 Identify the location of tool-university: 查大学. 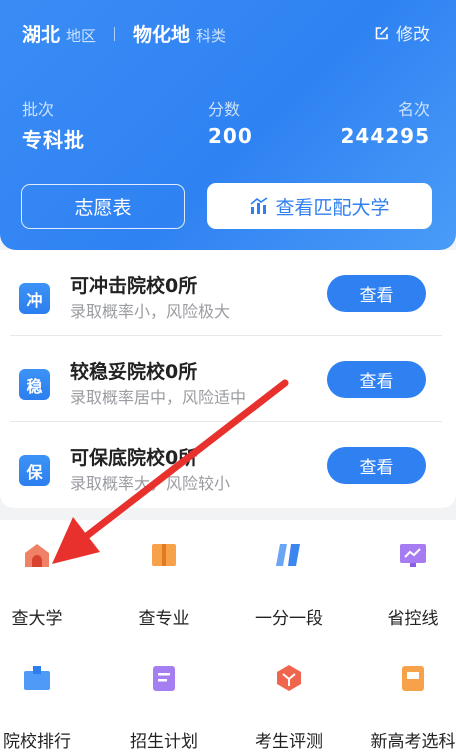
(47, 585).